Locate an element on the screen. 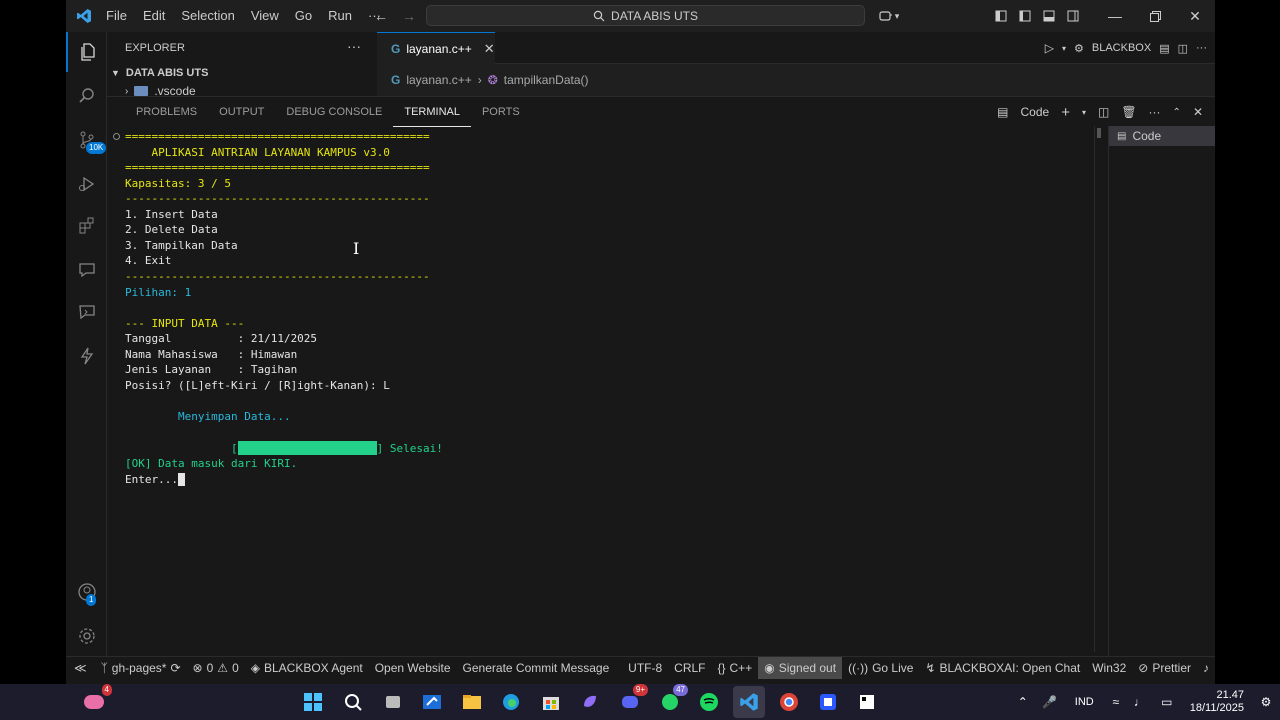  blackbox-chat-icon is located at coordinates (86, 312).